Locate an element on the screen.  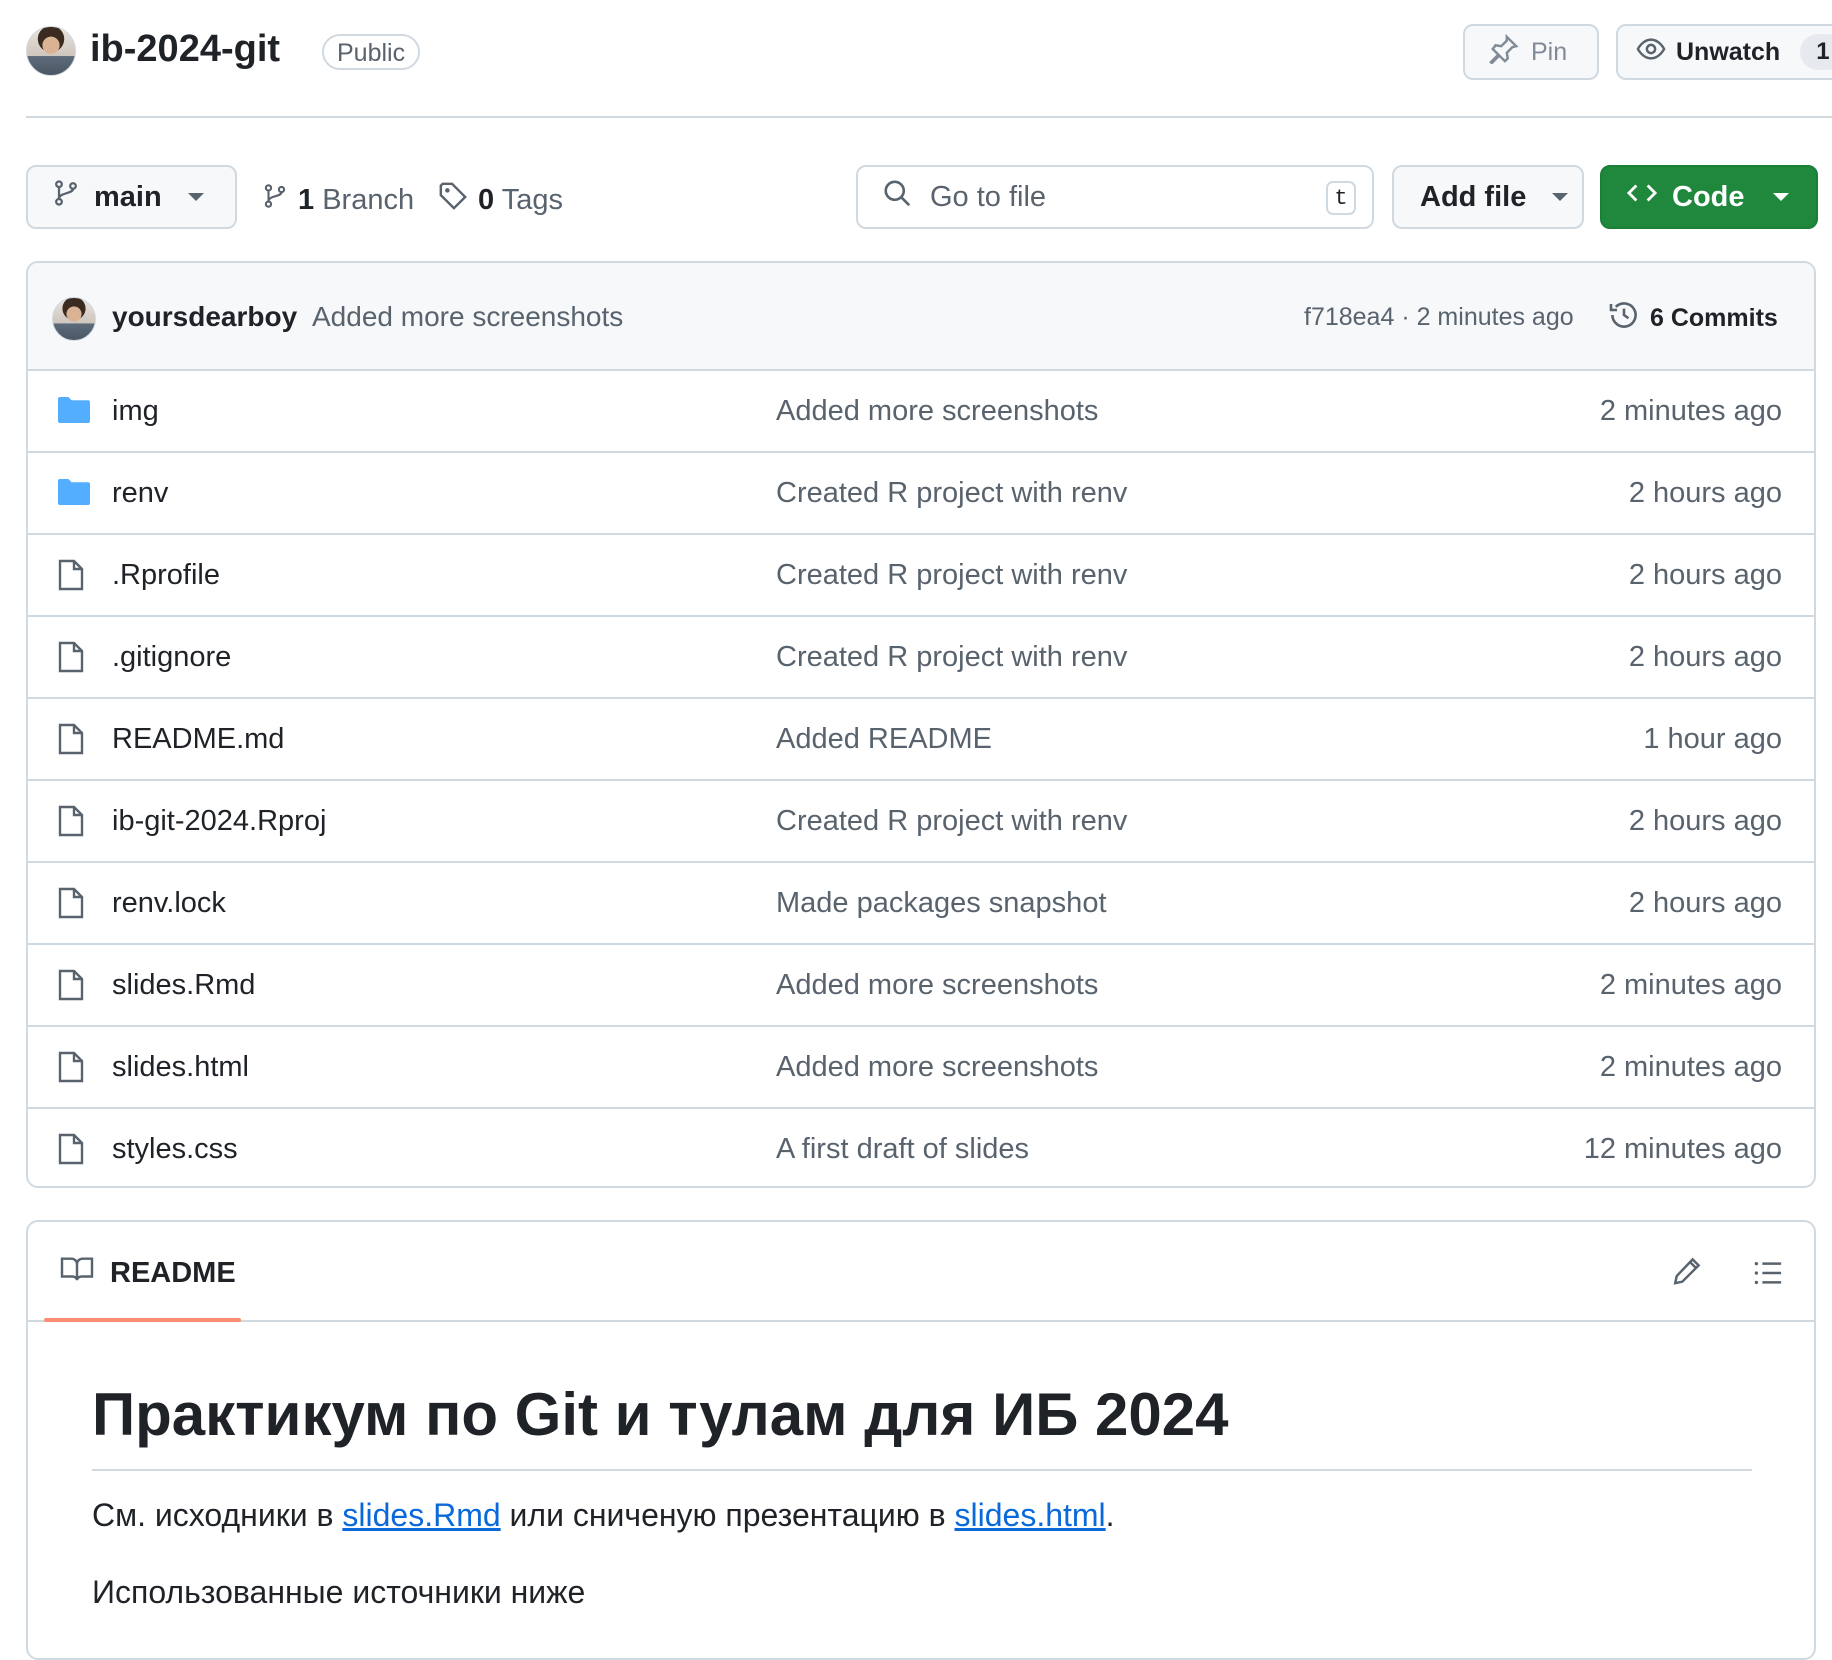
commit-meta: f718ea4 · 2 minutes ago is located at coordinates (1439, 317).